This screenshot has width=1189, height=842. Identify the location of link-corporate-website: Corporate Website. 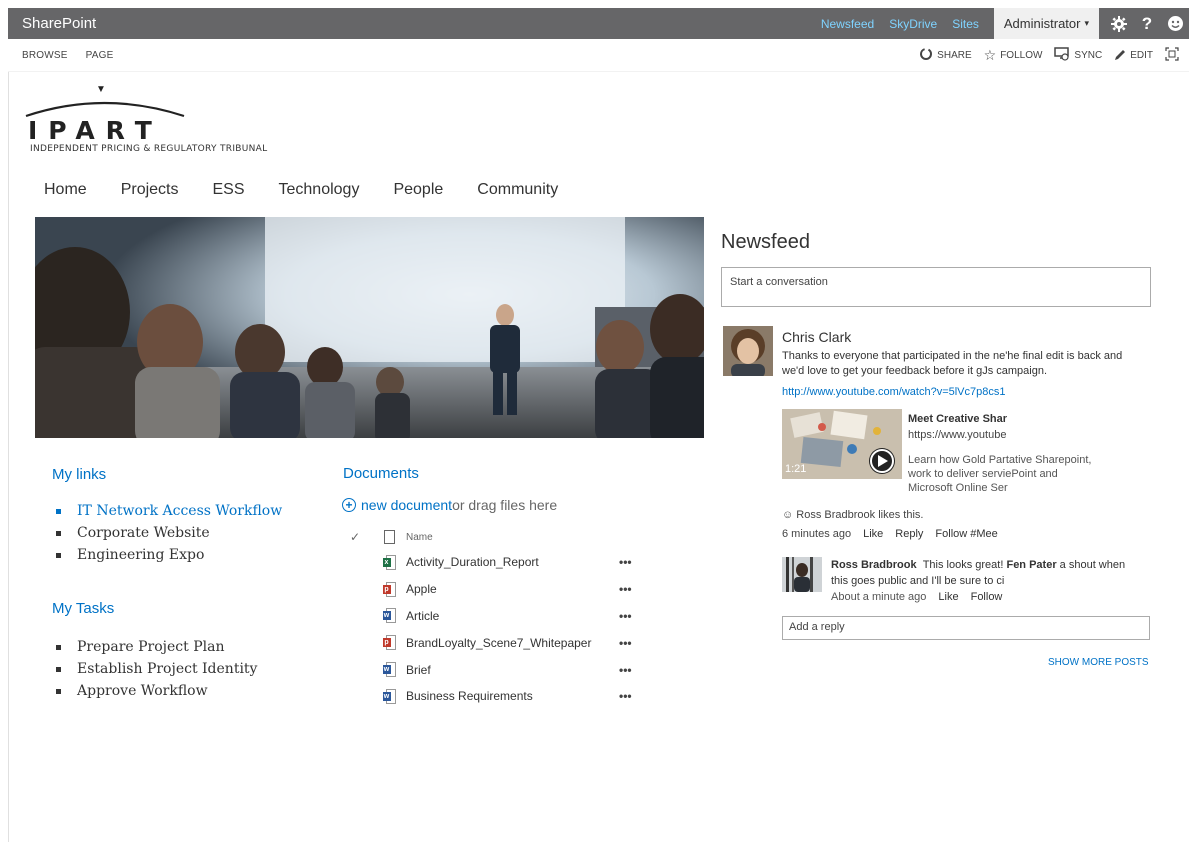
(169, 533).